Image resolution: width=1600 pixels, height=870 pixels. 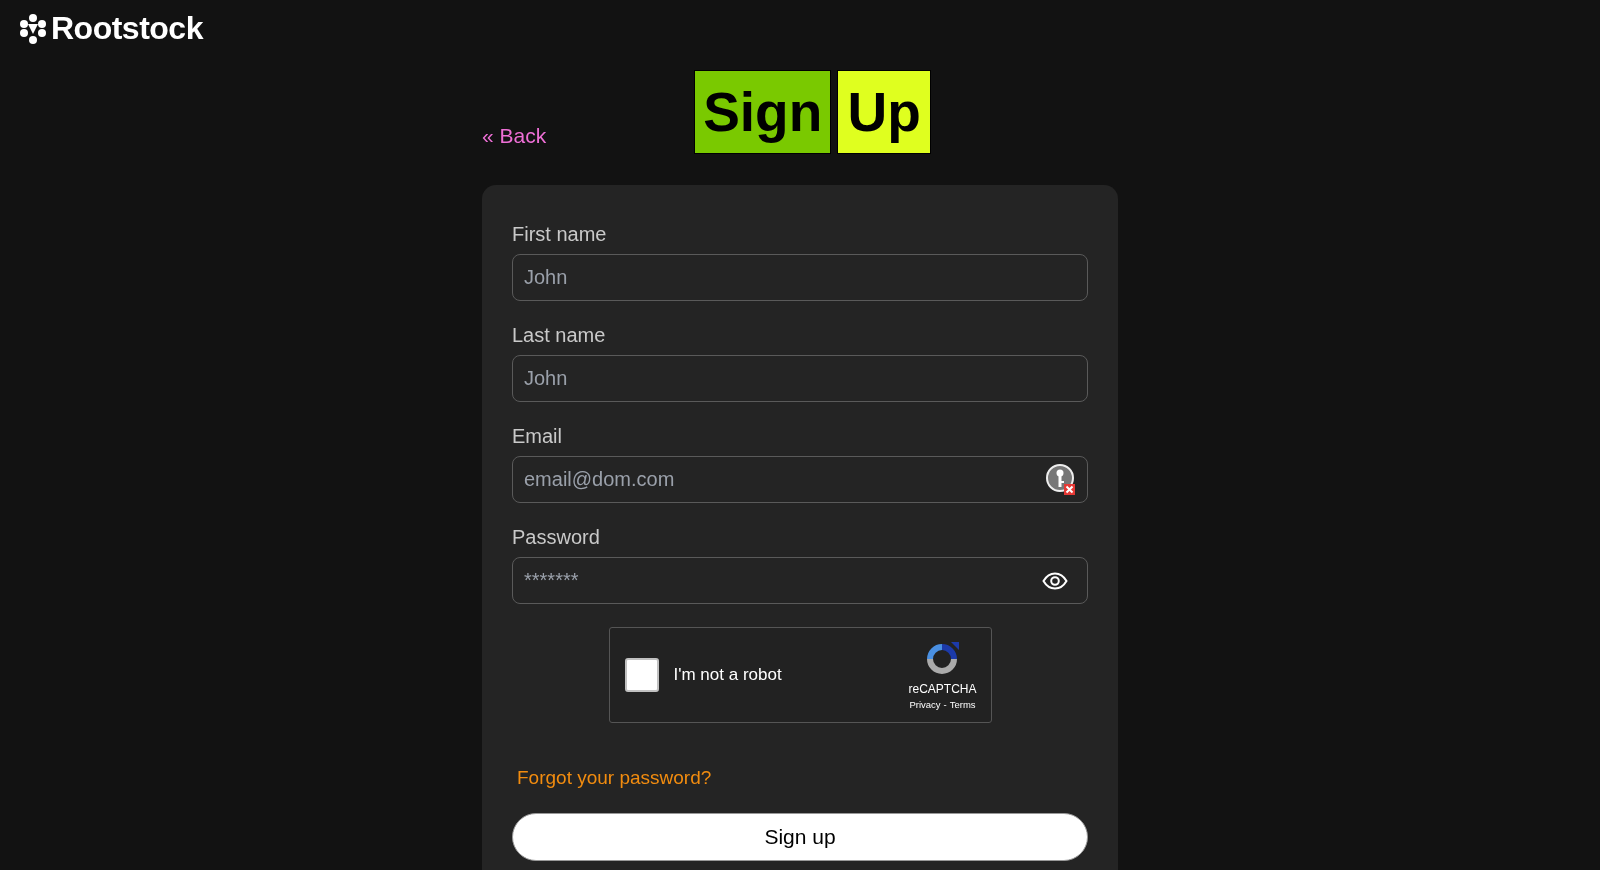 I want to click on field-label: First name, so click(x=560, y=234).